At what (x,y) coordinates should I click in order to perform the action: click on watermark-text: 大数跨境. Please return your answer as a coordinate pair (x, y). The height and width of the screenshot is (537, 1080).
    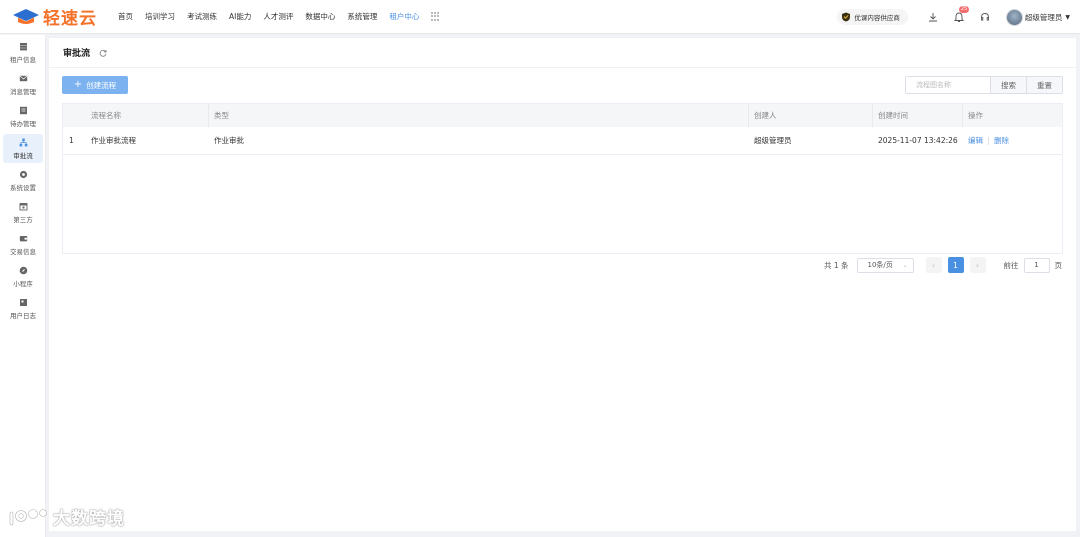
    Looking at the image, I should click on (89, 519).